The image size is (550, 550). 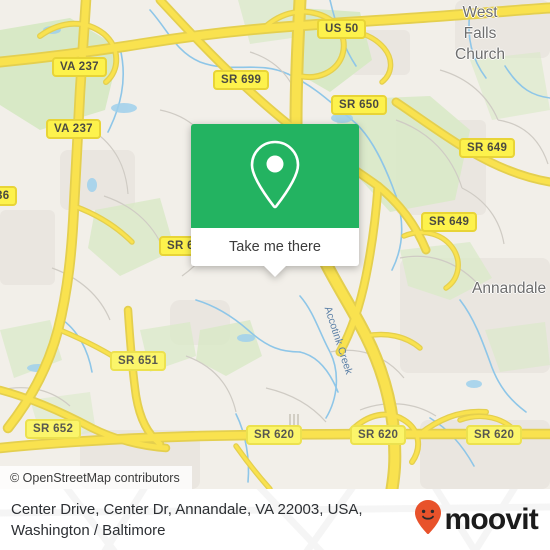 I want to click on road-shield: SR 652, so click(x=53, y=429).